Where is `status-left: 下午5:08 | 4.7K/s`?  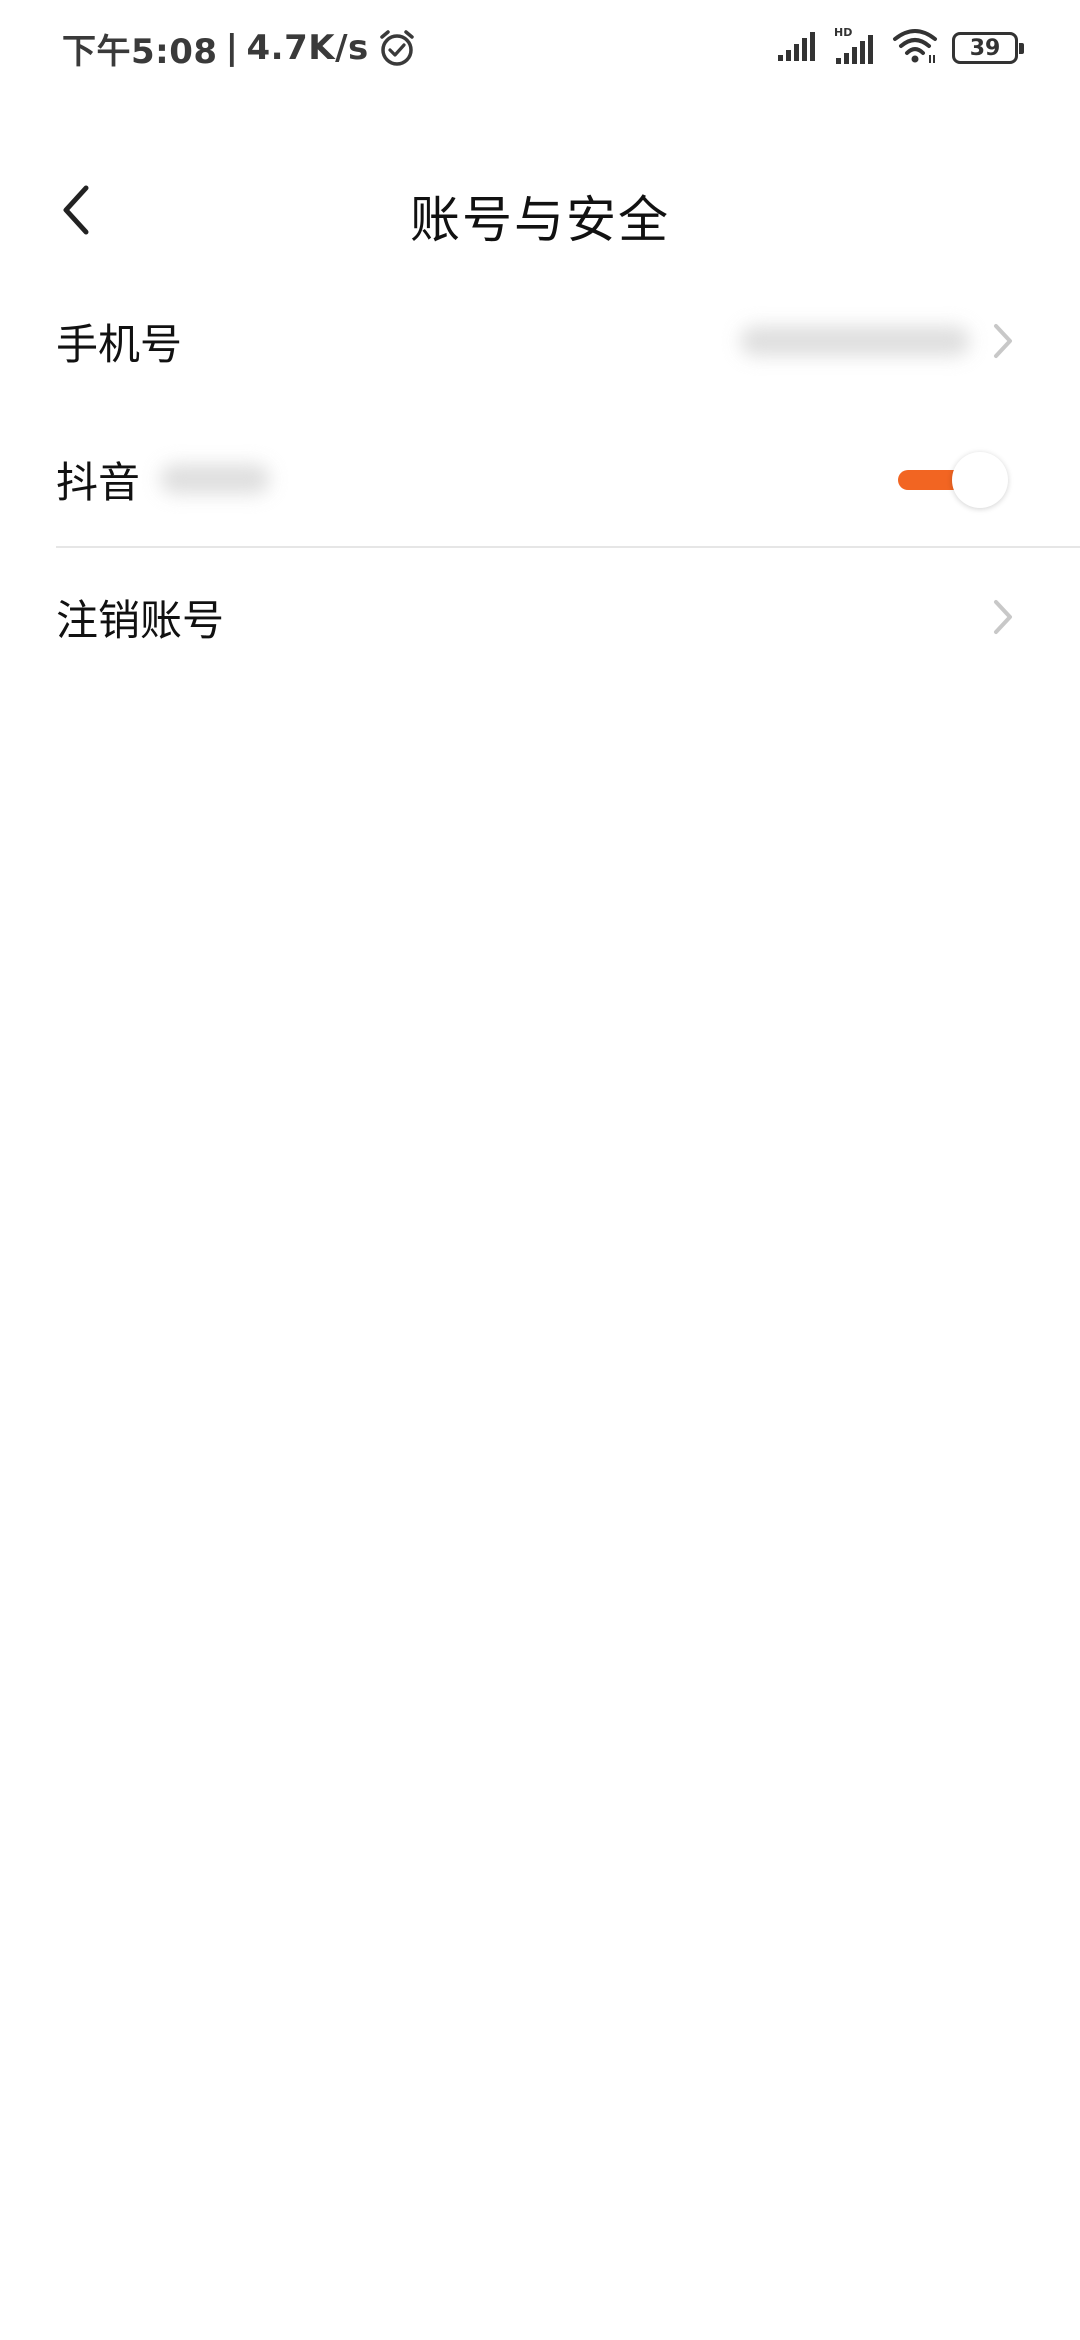 status-left: 下午5:08 | 4.7K/s is located at coordinates (239, 48).